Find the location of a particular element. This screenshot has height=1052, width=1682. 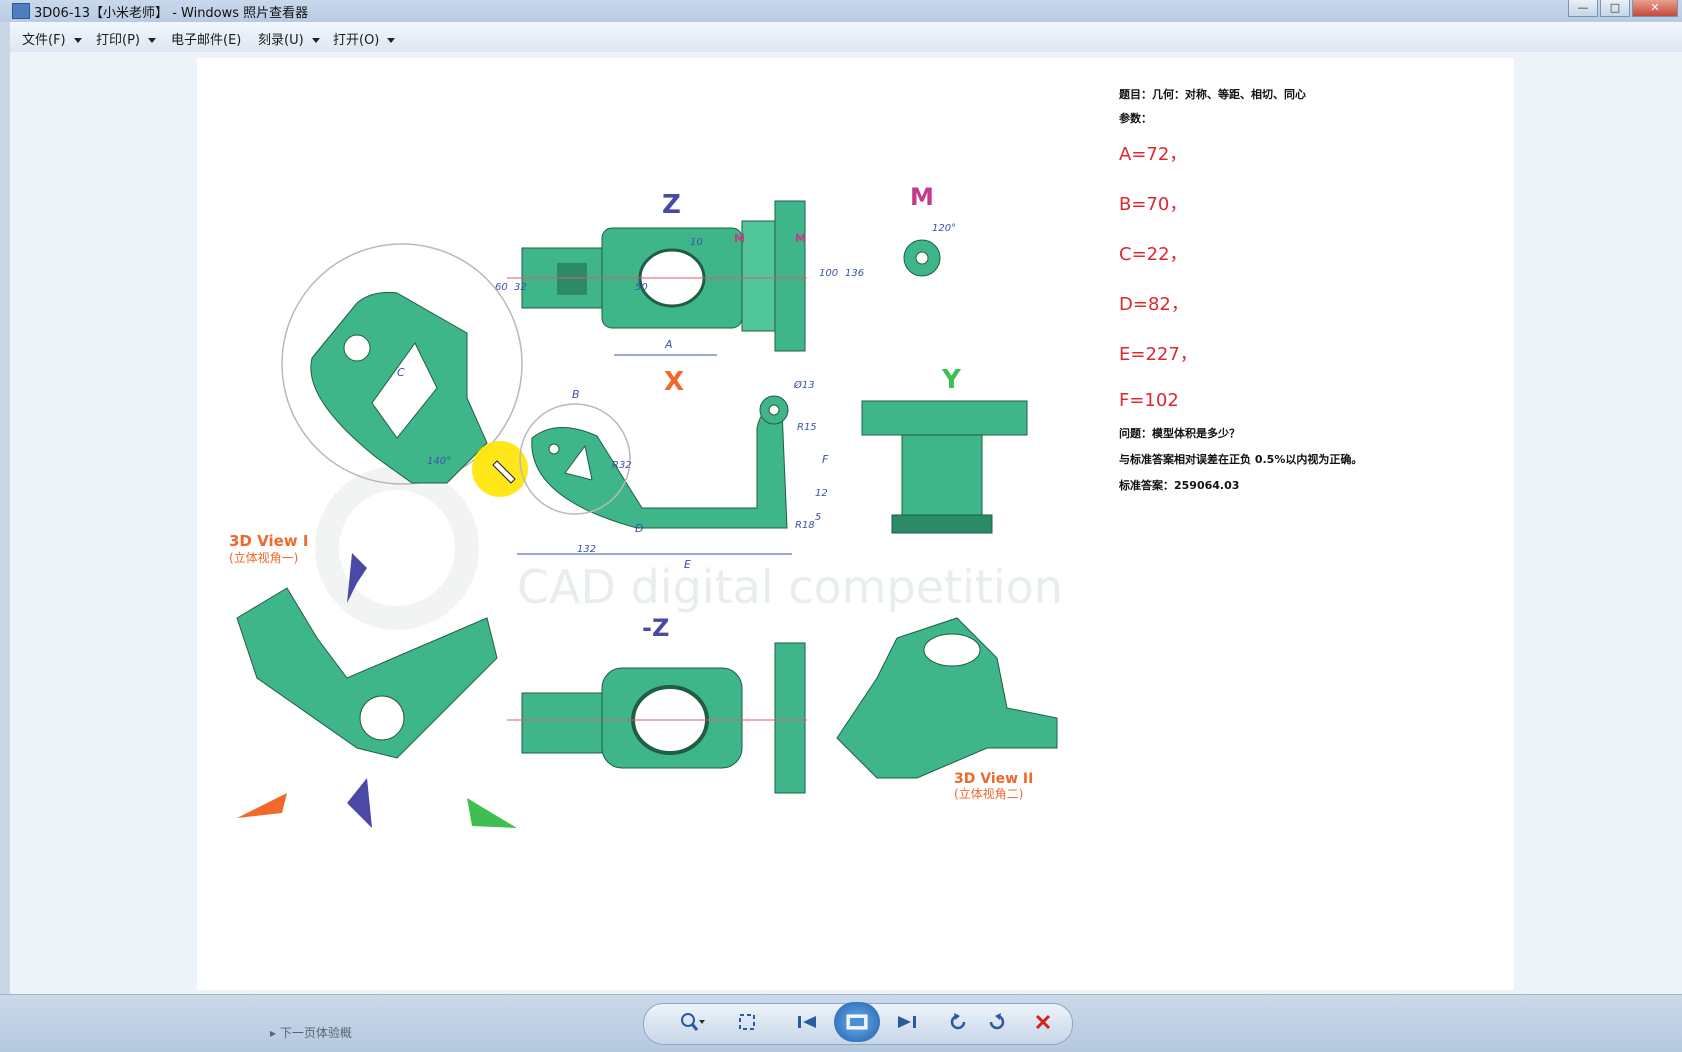

side-view-top is located at coordinates (944, 418).